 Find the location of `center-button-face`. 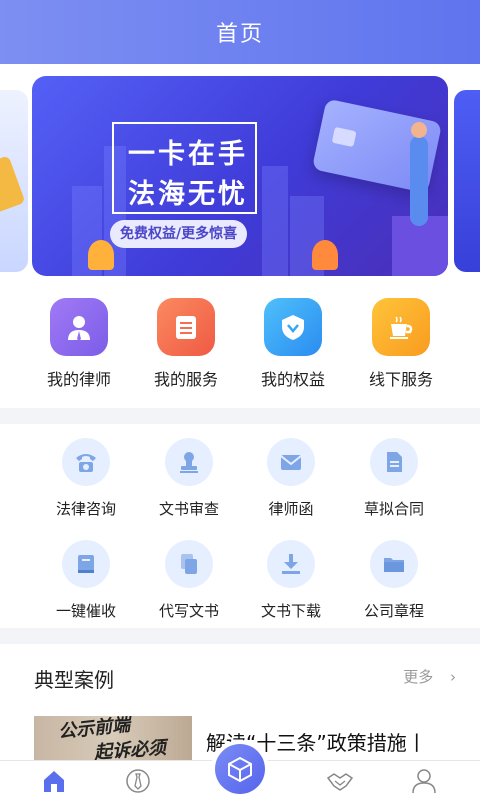

center-button-face is located at coordinates (240, 769).